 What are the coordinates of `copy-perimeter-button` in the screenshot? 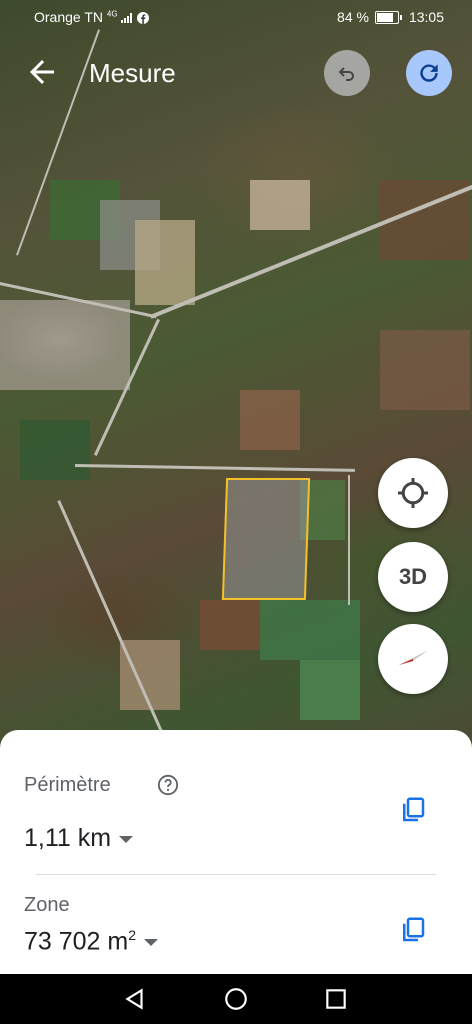 It's located at (413, 810).